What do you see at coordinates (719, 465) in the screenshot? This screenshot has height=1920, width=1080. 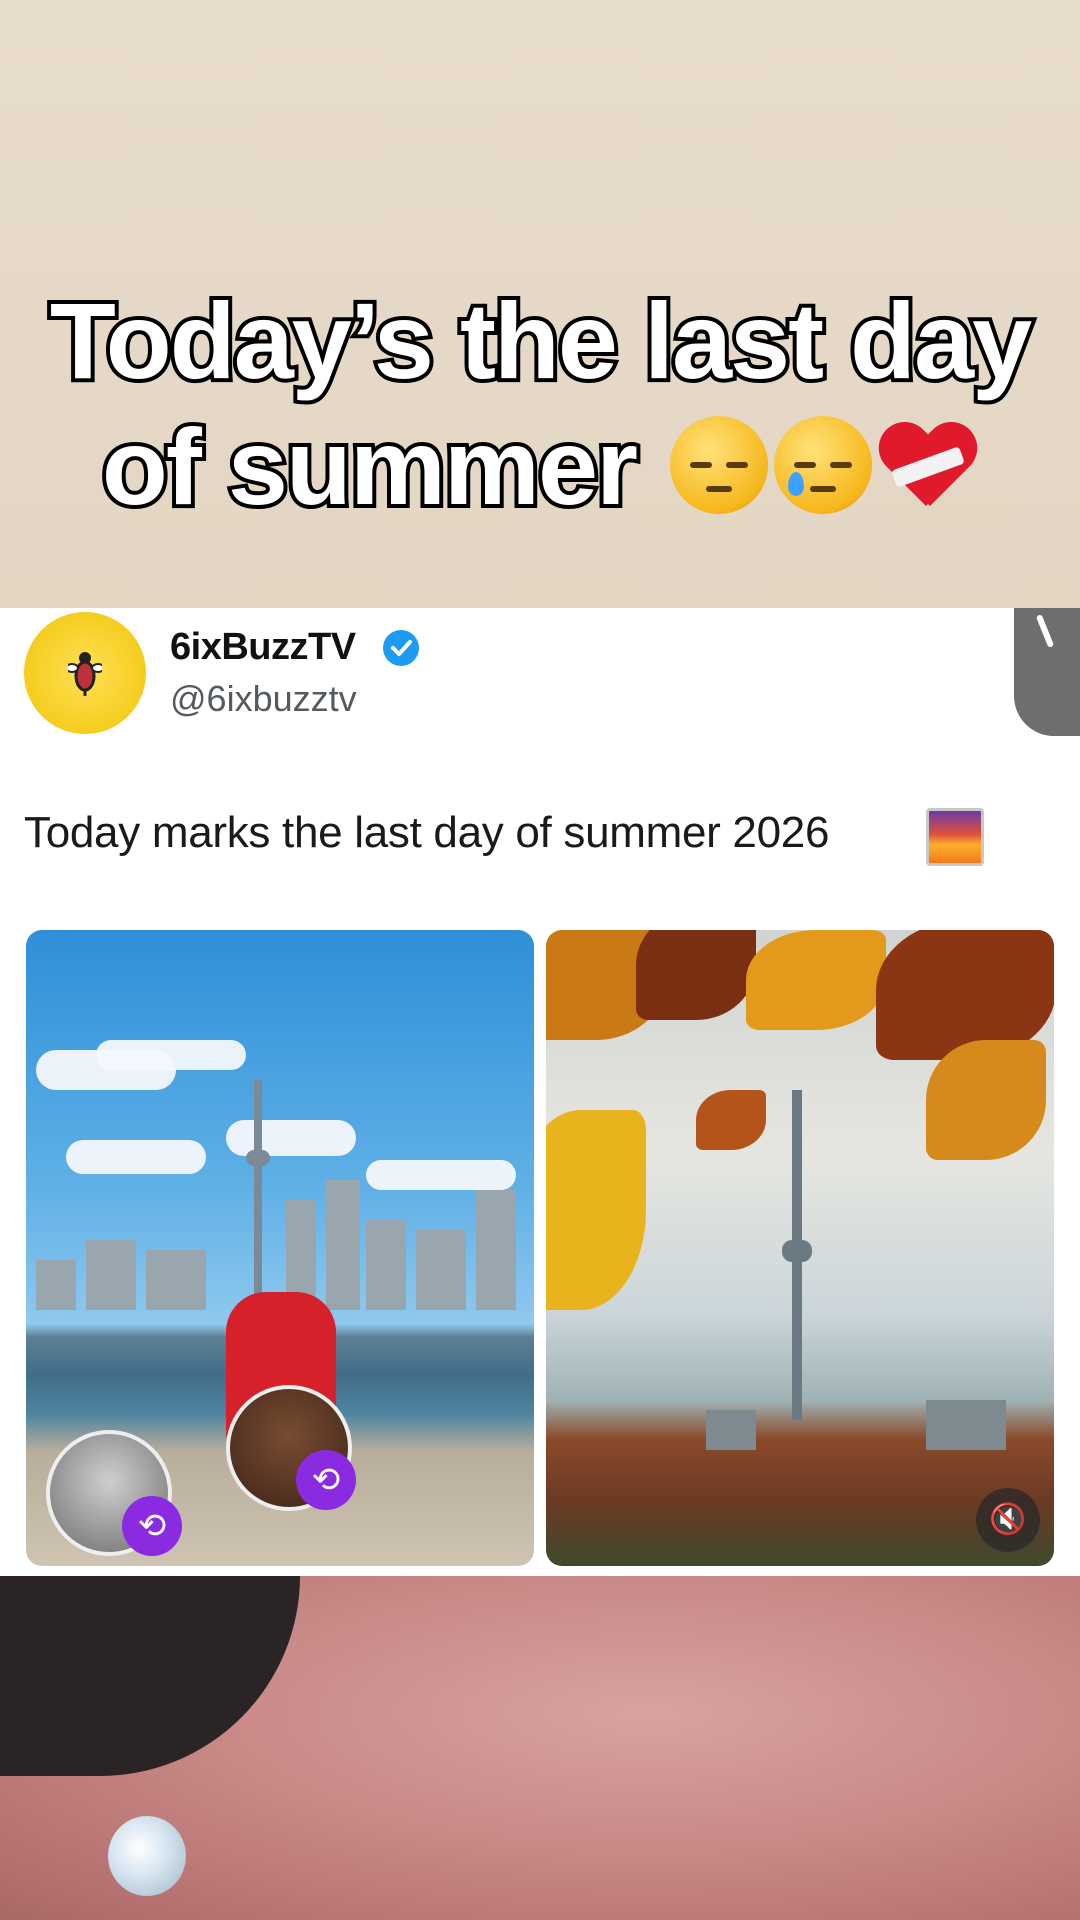 I see `pensive-face-icon` at bounding box center [719, 465].